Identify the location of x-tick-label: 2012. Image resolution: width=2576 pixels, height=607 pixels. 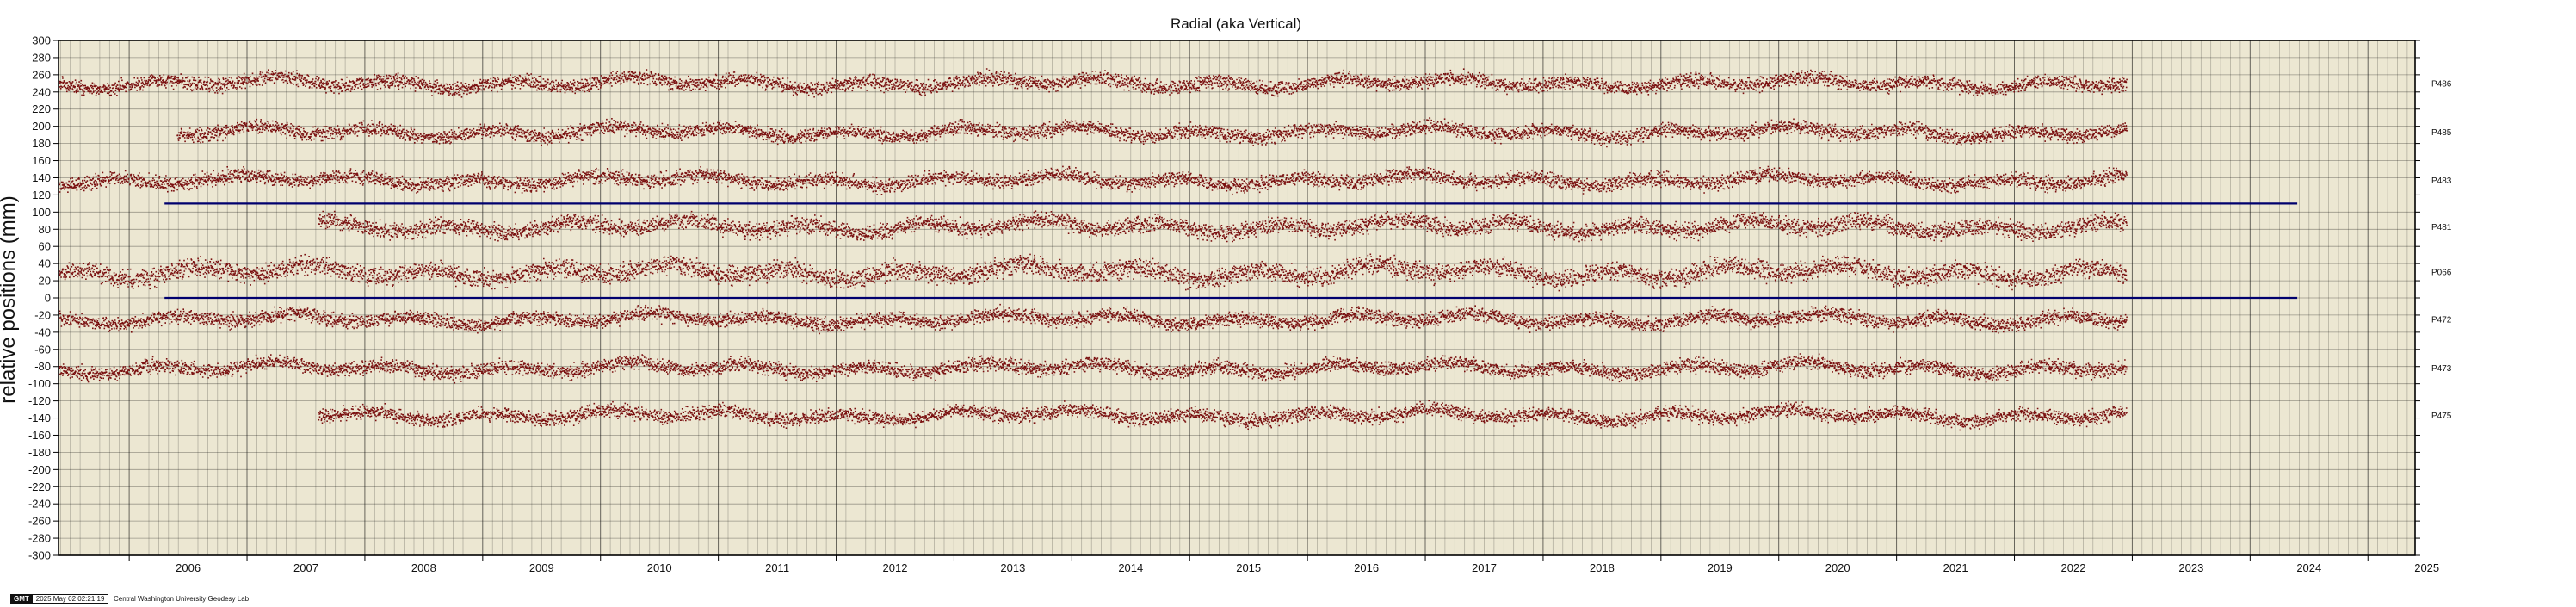
(895, 567).